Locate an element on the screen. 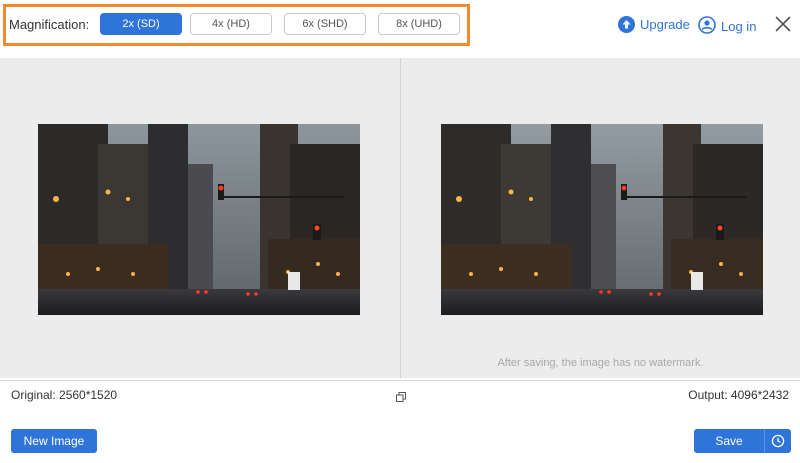  upgrade-icon is located at coordinates (626, 24).